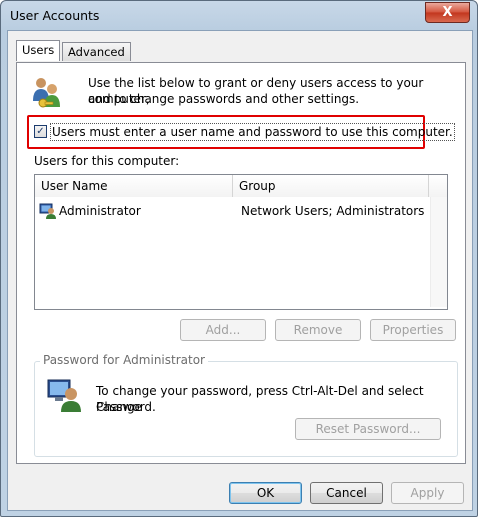 The height and width of the screenshot is (517, 478). I want to click on require-password-checkbox: ✓, so click(40, 131).